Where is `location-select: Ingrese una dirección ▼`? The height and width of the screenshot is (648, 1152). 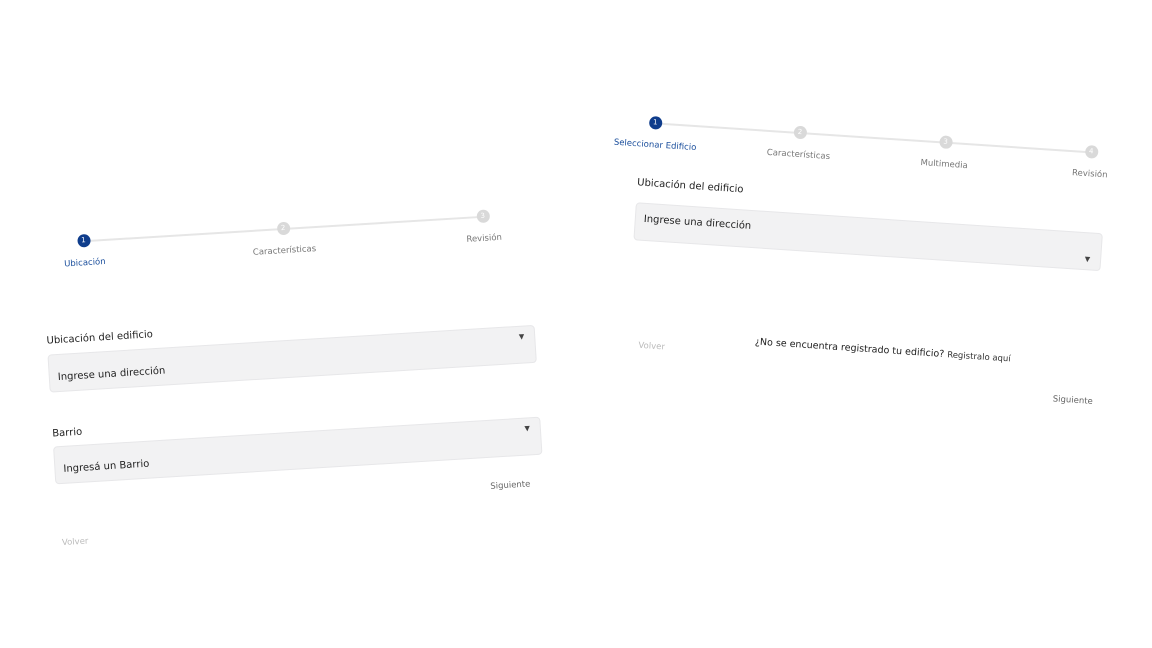 location-select: Ingrese una dirección ▼ is located at coordinates (868, 237).